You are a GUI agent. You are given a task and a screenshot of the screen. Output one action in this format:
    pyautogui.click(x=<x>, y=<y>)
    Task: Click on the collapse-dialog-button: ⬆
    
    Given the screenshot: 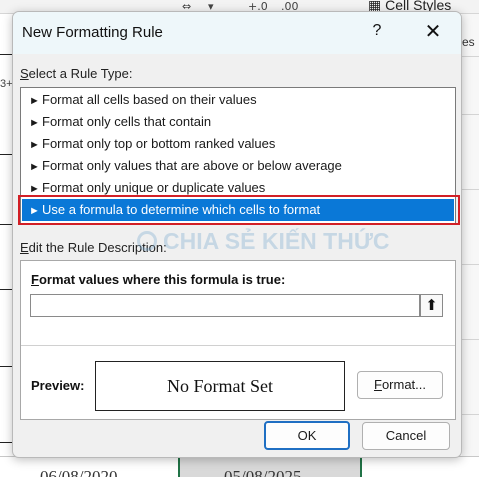 What is the action you would take?
    pyautogui.click(x=431, y=305)
    